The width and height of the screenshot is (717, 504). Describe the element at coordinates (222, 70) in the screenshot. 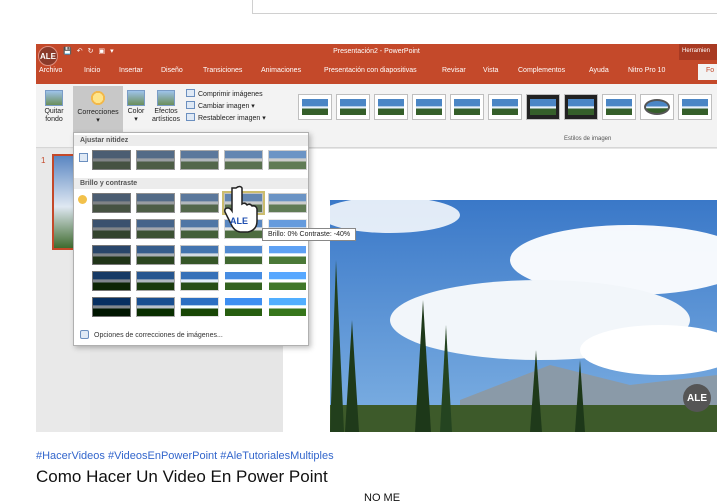

I see `tab-transiciones: Transiciones` at that location.